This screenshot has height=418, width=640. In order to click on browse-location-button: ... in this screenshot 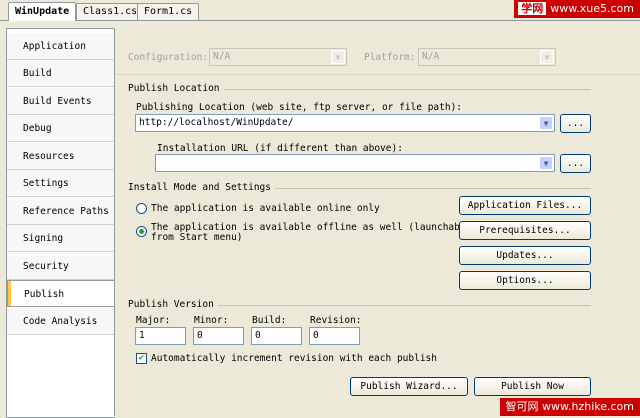, I will do `click(575, 123)`.